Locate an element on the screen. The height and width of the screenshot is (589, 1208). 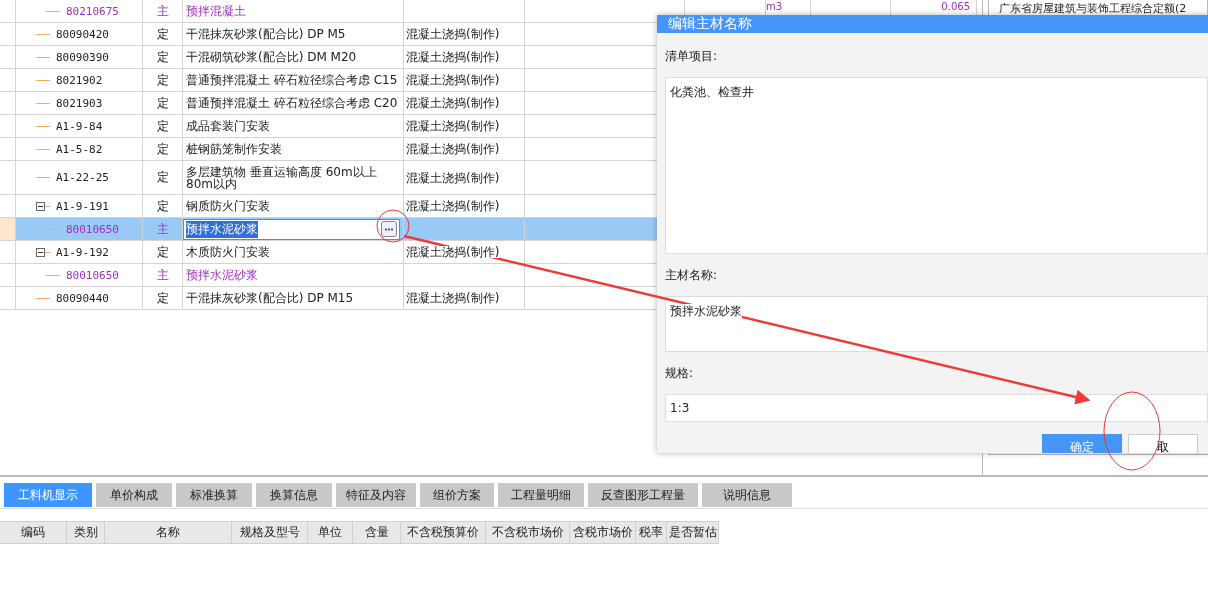
tab: 工程量明细 is located at coordinates (541, 495).